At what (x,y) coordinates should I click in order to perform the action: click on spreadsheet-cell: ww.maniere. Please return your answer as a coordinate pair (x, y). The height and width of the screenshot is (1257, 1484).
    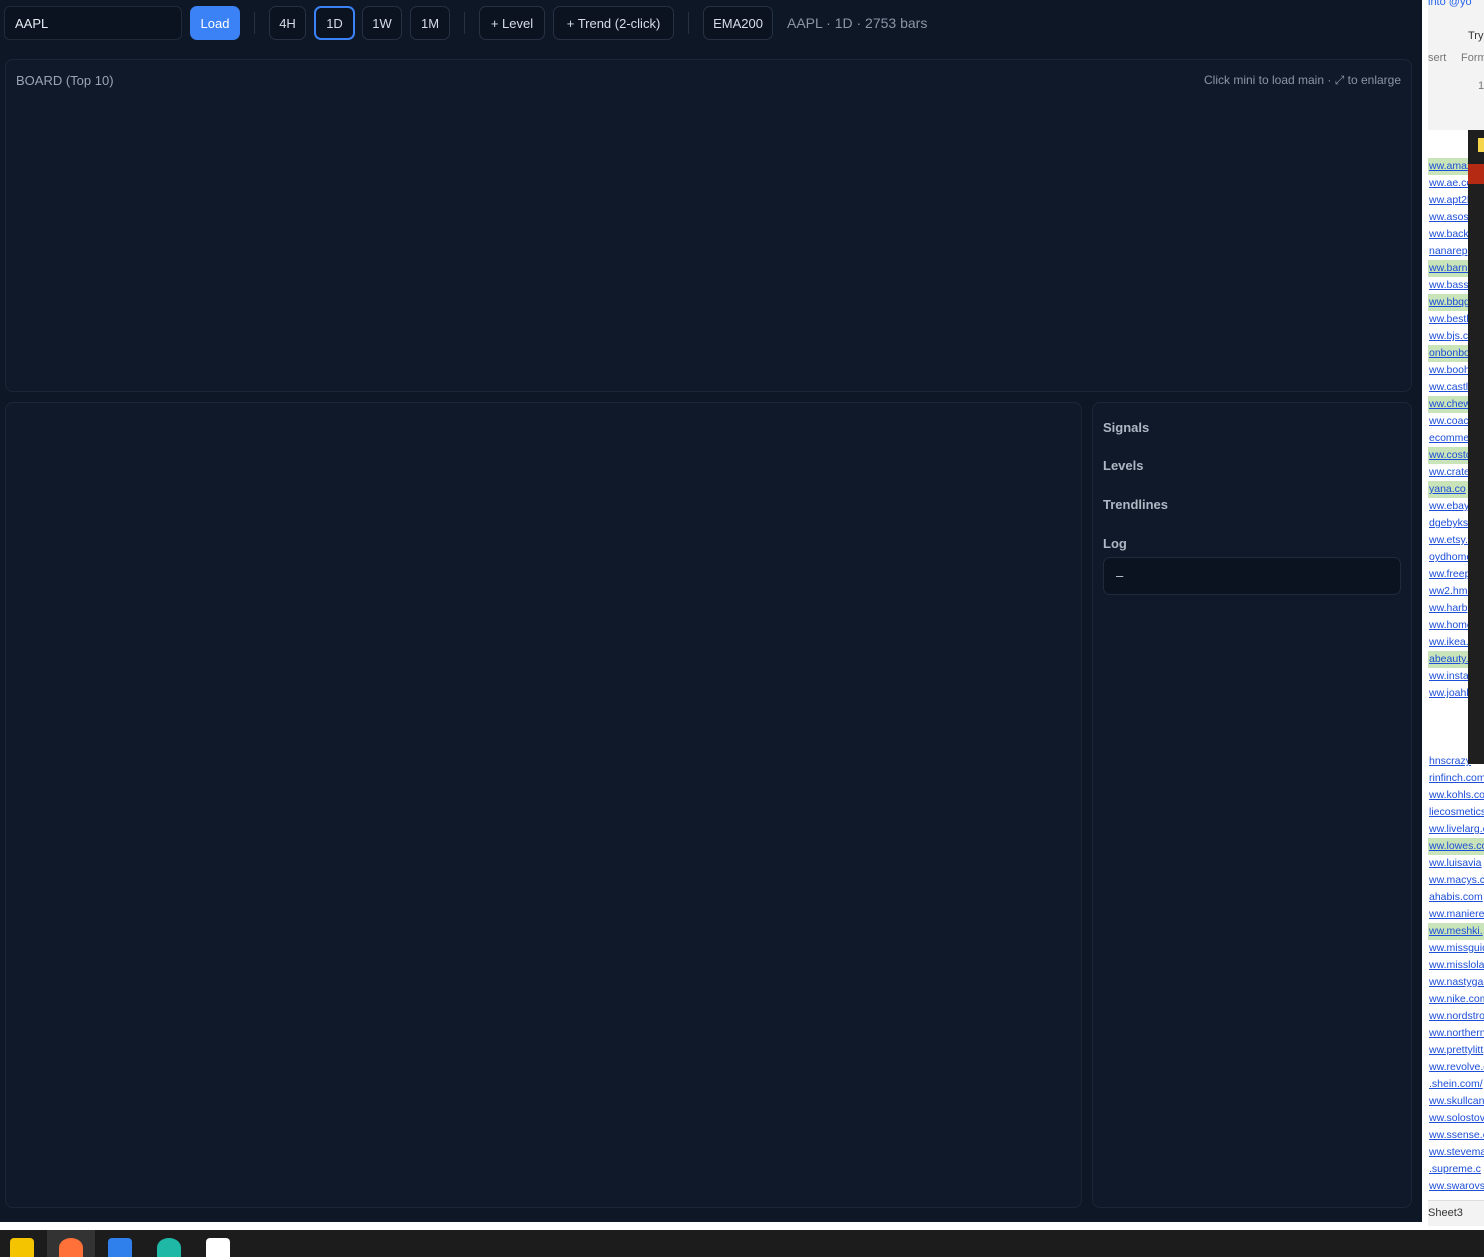
    Looking at the image, I should click on (1456, 914).